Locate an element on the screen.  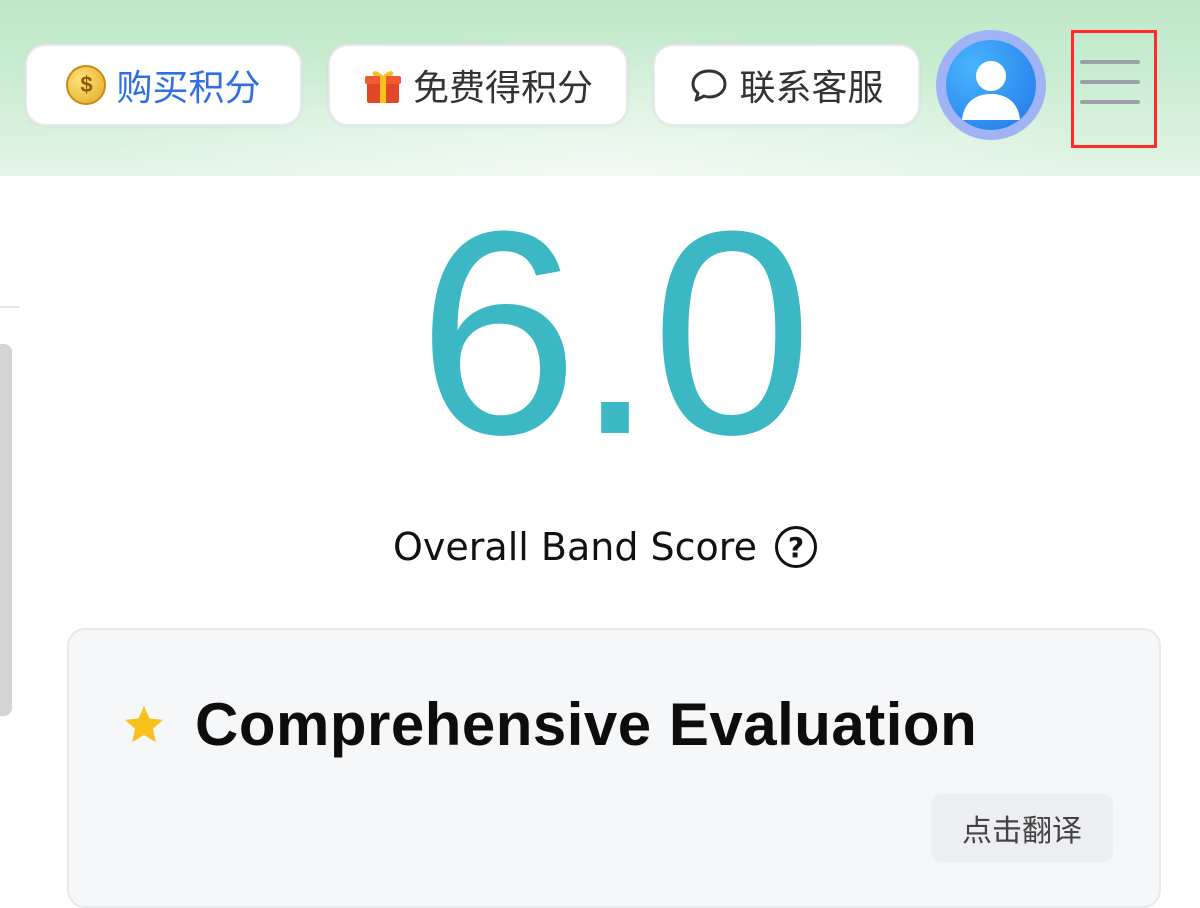
evaluation-title: Comprehensive Evaluation is located at coordinates (586, 724).